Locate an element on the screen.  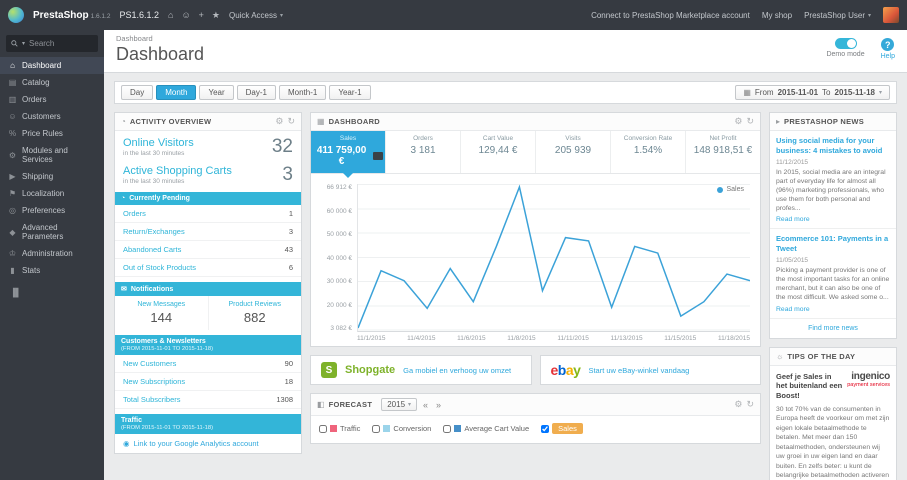
sidebar-item-price-rules: % Price Rules is located at coordinates (52, 133).